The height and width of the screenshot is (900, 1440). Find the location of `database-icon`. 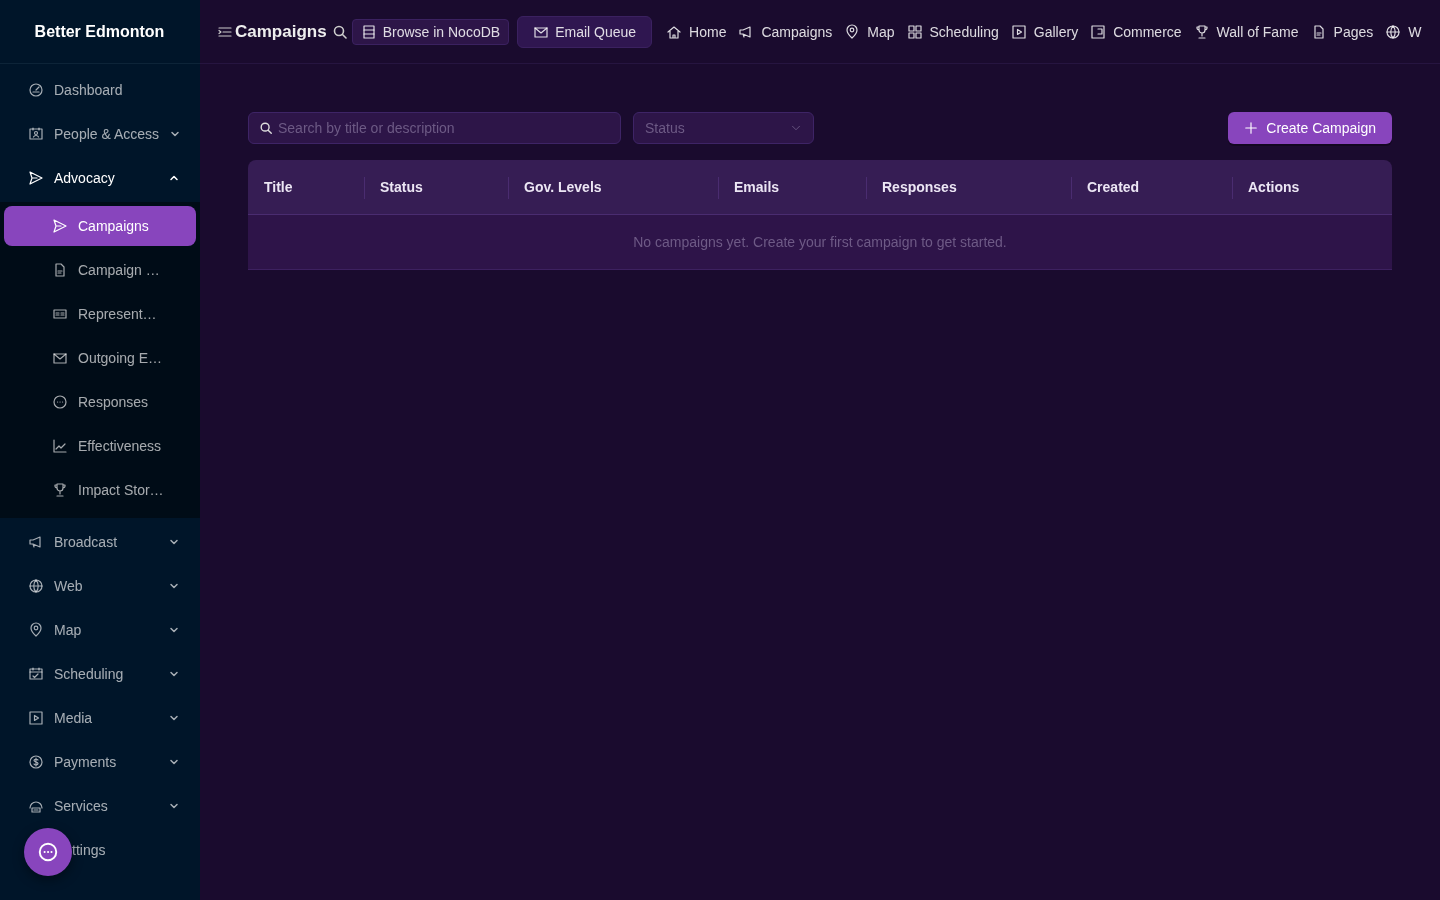

database-icon is located at coordinates (368, 31).